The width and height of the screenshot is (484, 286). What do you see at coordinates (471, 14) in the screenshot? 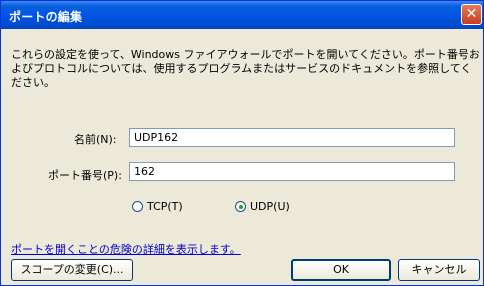
I see `close-icon: ✕` at bounding box center [471, 14].